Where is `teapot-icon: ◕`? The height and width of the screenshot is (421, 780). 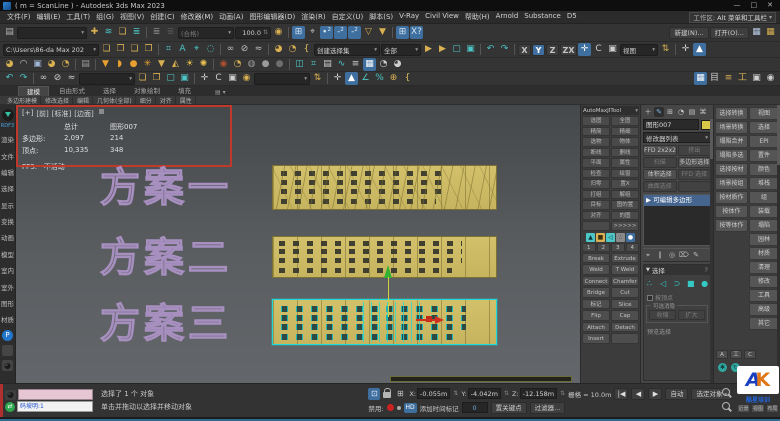
teapot-icon: ◕ is located at coordinates (7, 365).